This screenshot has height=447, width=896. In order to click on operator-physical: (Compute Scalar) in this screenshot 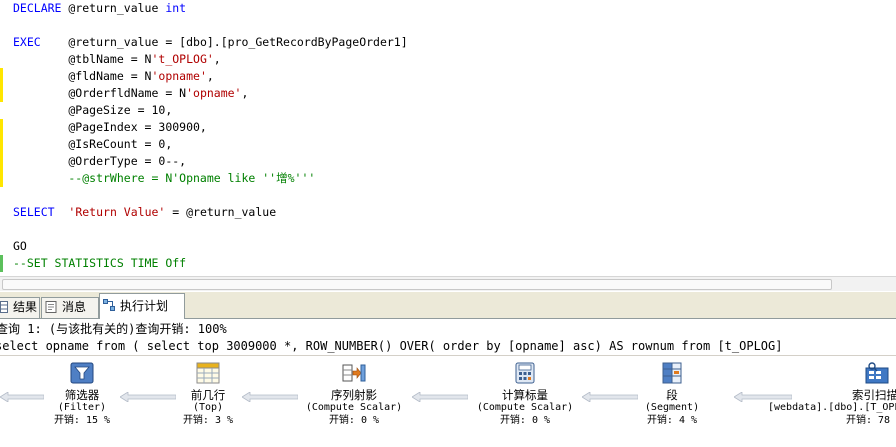, I will do `click(354, 407)`.